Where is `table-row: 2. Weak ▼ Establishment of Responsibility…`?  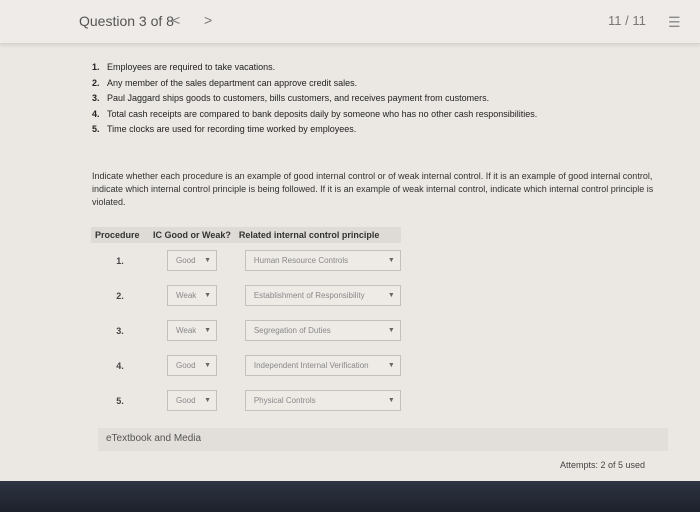
table-row: 2. Weak ▼ Establishment of Responsibility… is located at coordinates (246, 295).